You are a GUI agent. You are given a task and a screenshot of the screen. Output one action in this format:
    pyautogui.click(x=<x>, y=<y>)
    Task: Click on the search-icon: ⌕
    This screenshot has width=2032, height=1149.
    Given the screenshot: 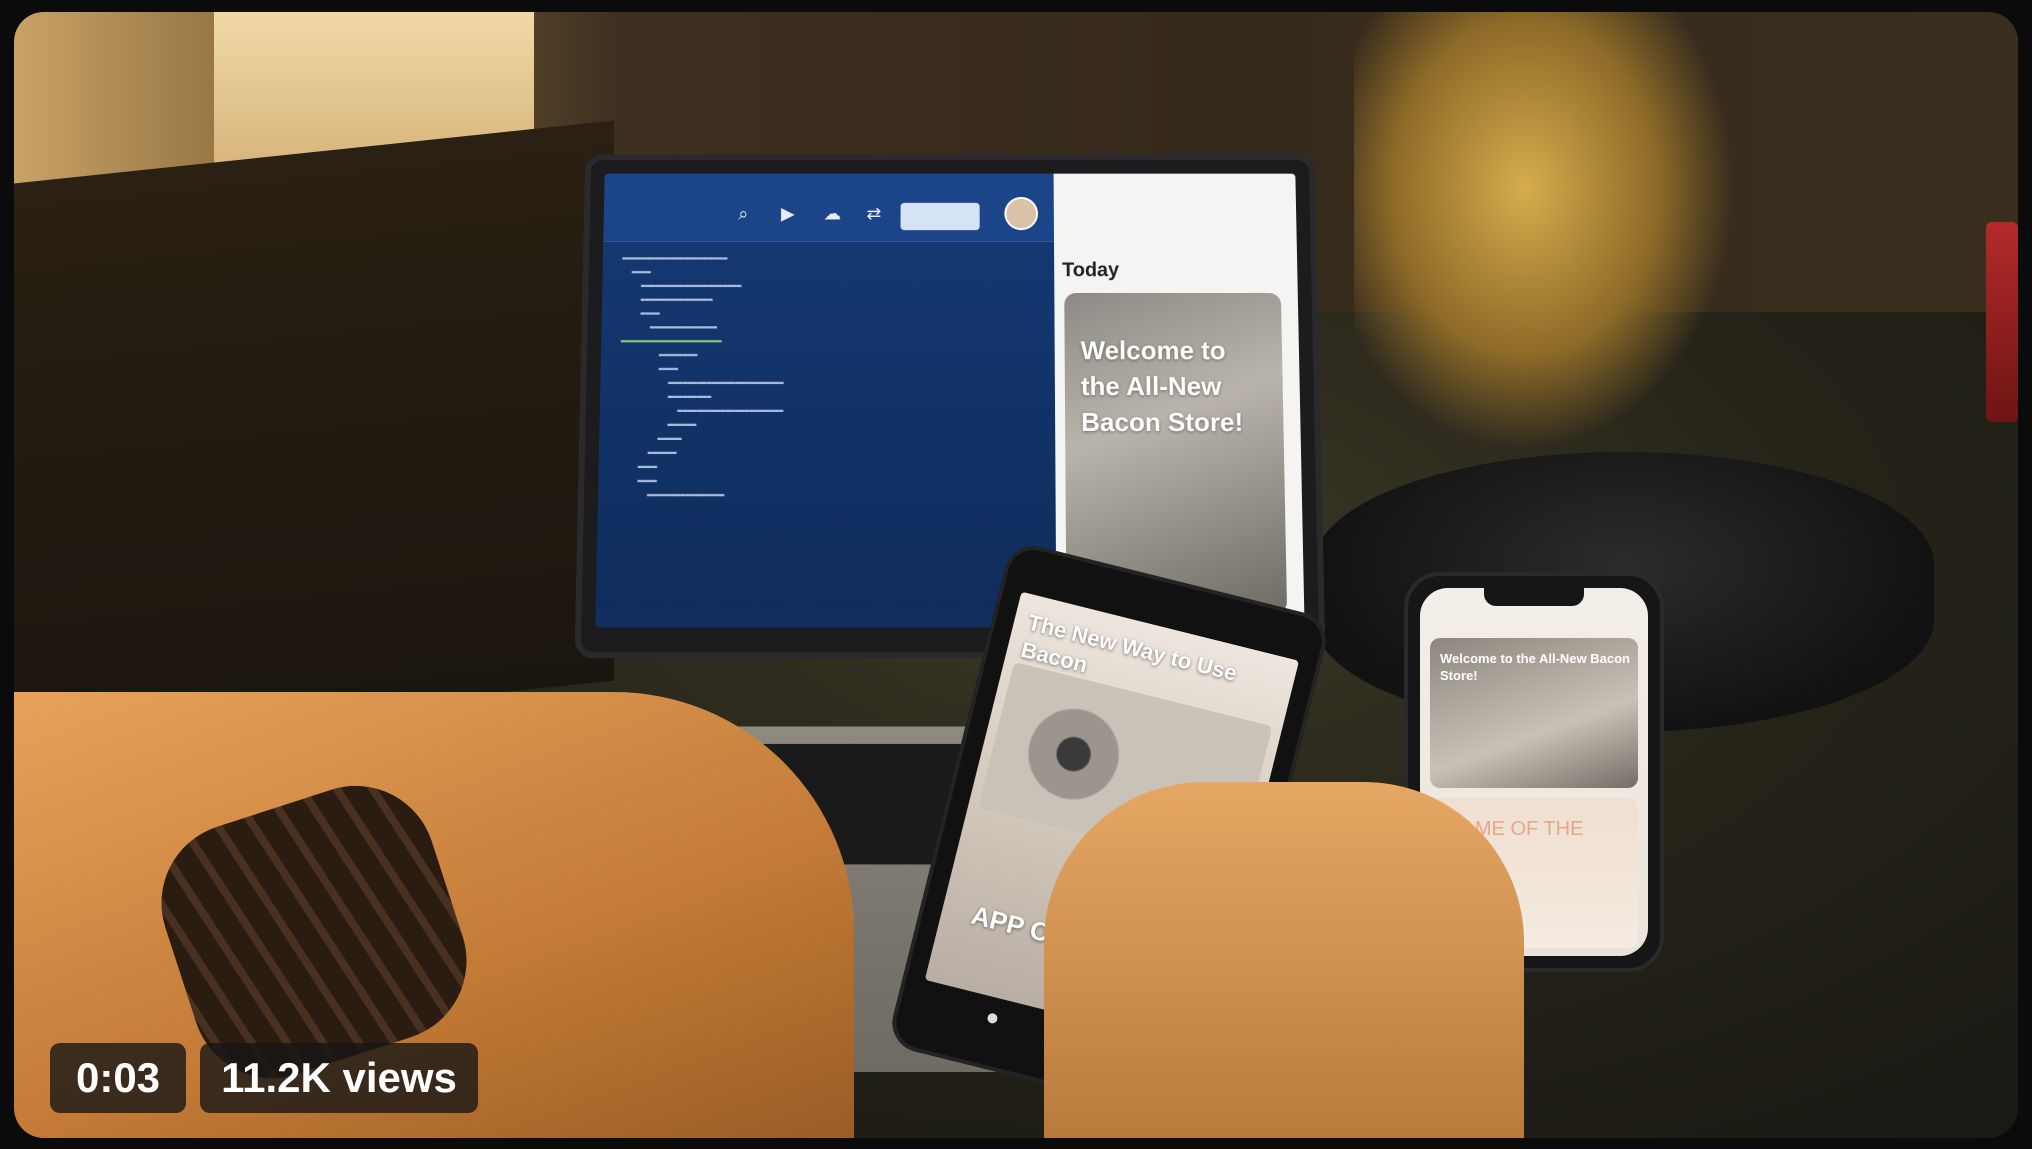 What is the action you would take?
    pyautogui.click(x=743, y=213)
    